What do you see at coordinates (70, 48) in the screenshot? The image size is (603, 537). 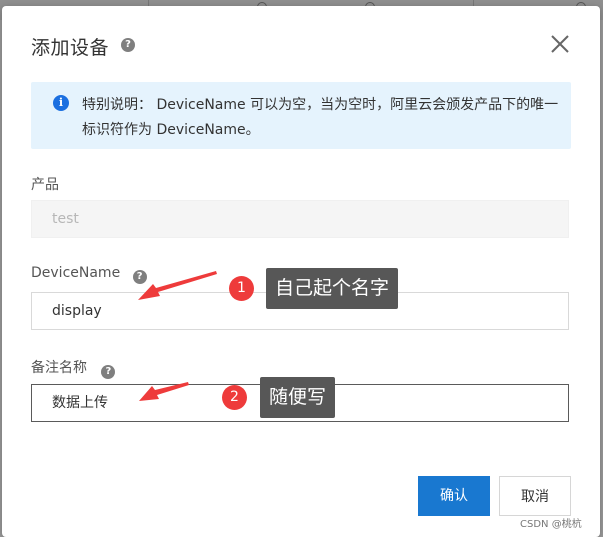 I see `dialog-title: 添加设备` at bounding box center [70, 48].